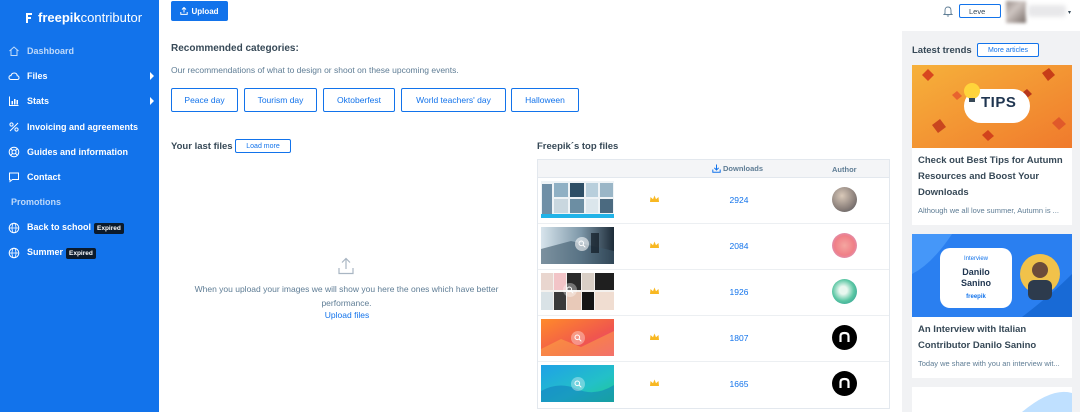 This screenshot has width=1080, height=412. Describe the element at coordinates (79, 76) in the screenshot. I see `sidebar-item-files: Files` at that location.